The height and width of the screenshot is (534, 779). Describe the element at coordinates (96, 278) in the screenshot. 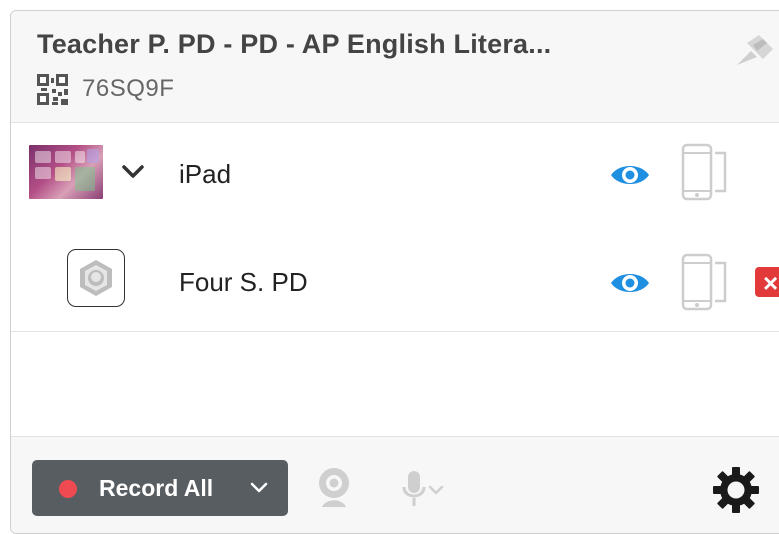

I see `user-avatar-icon` at that location.